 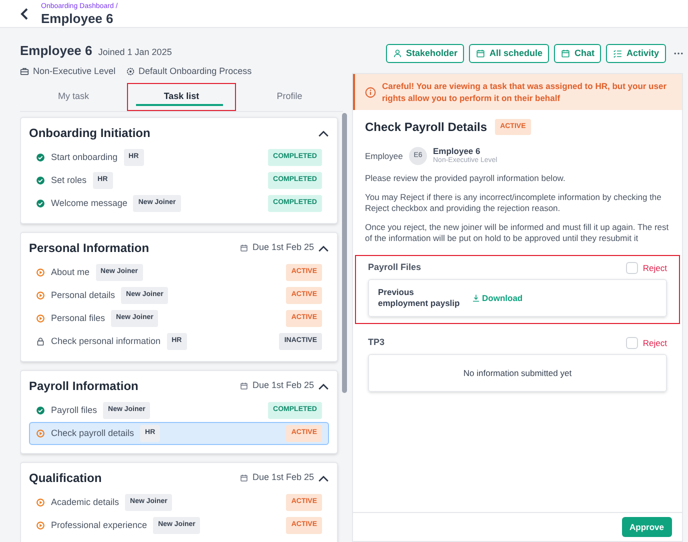 I want to click on task-name: Personal details, so click(x=83, y=295).